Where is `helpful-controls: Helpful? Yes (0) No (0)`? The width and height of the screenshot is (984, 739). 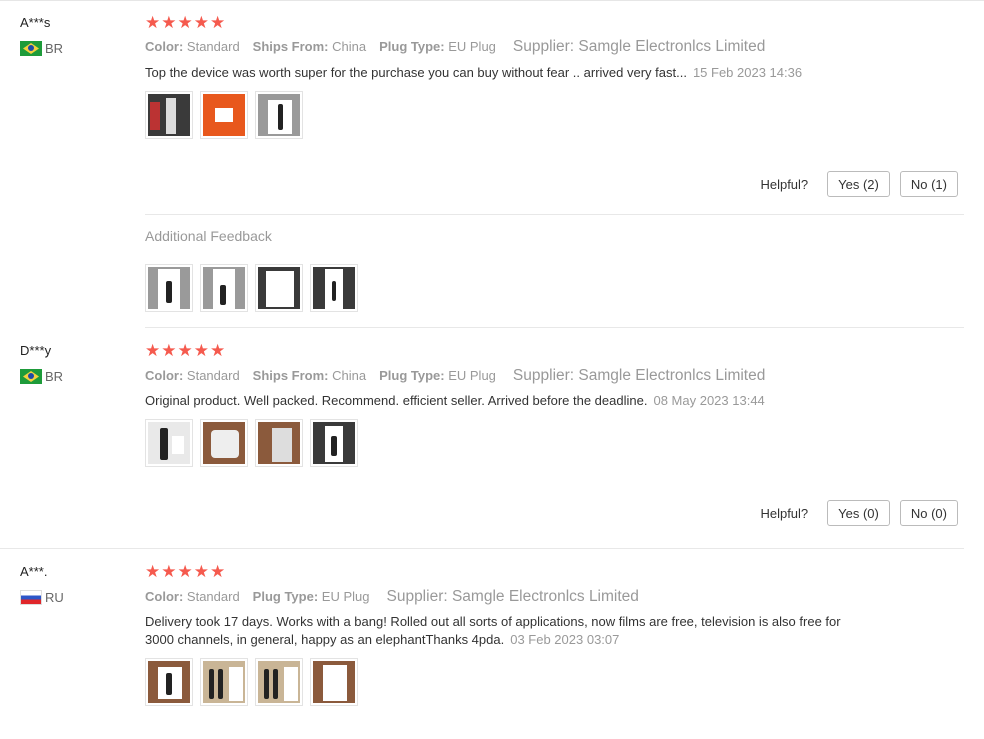
helpful-controls: Helpful? Yes (0) No (0) is located at coordinates (859, 513).